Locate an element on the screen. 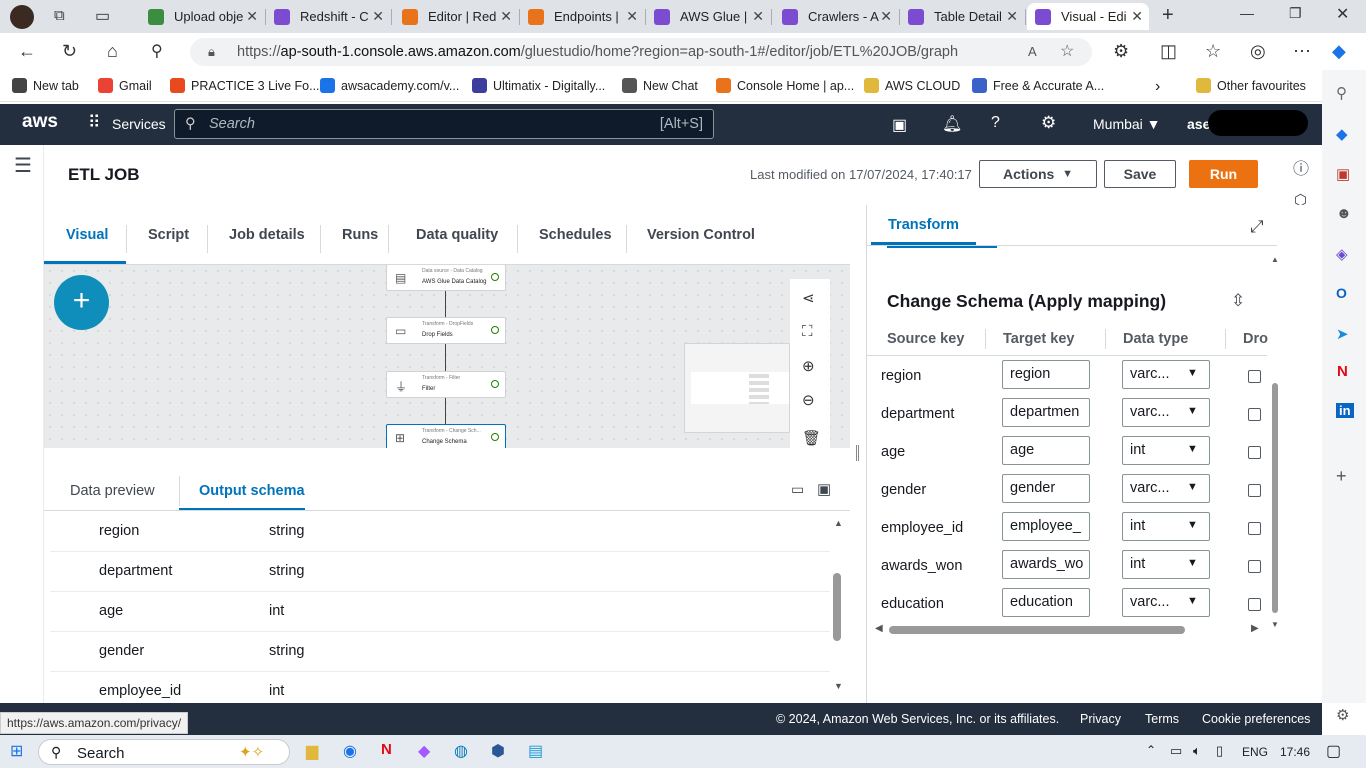  info-icon: ⓘ is located at coordinates (1301, 167).